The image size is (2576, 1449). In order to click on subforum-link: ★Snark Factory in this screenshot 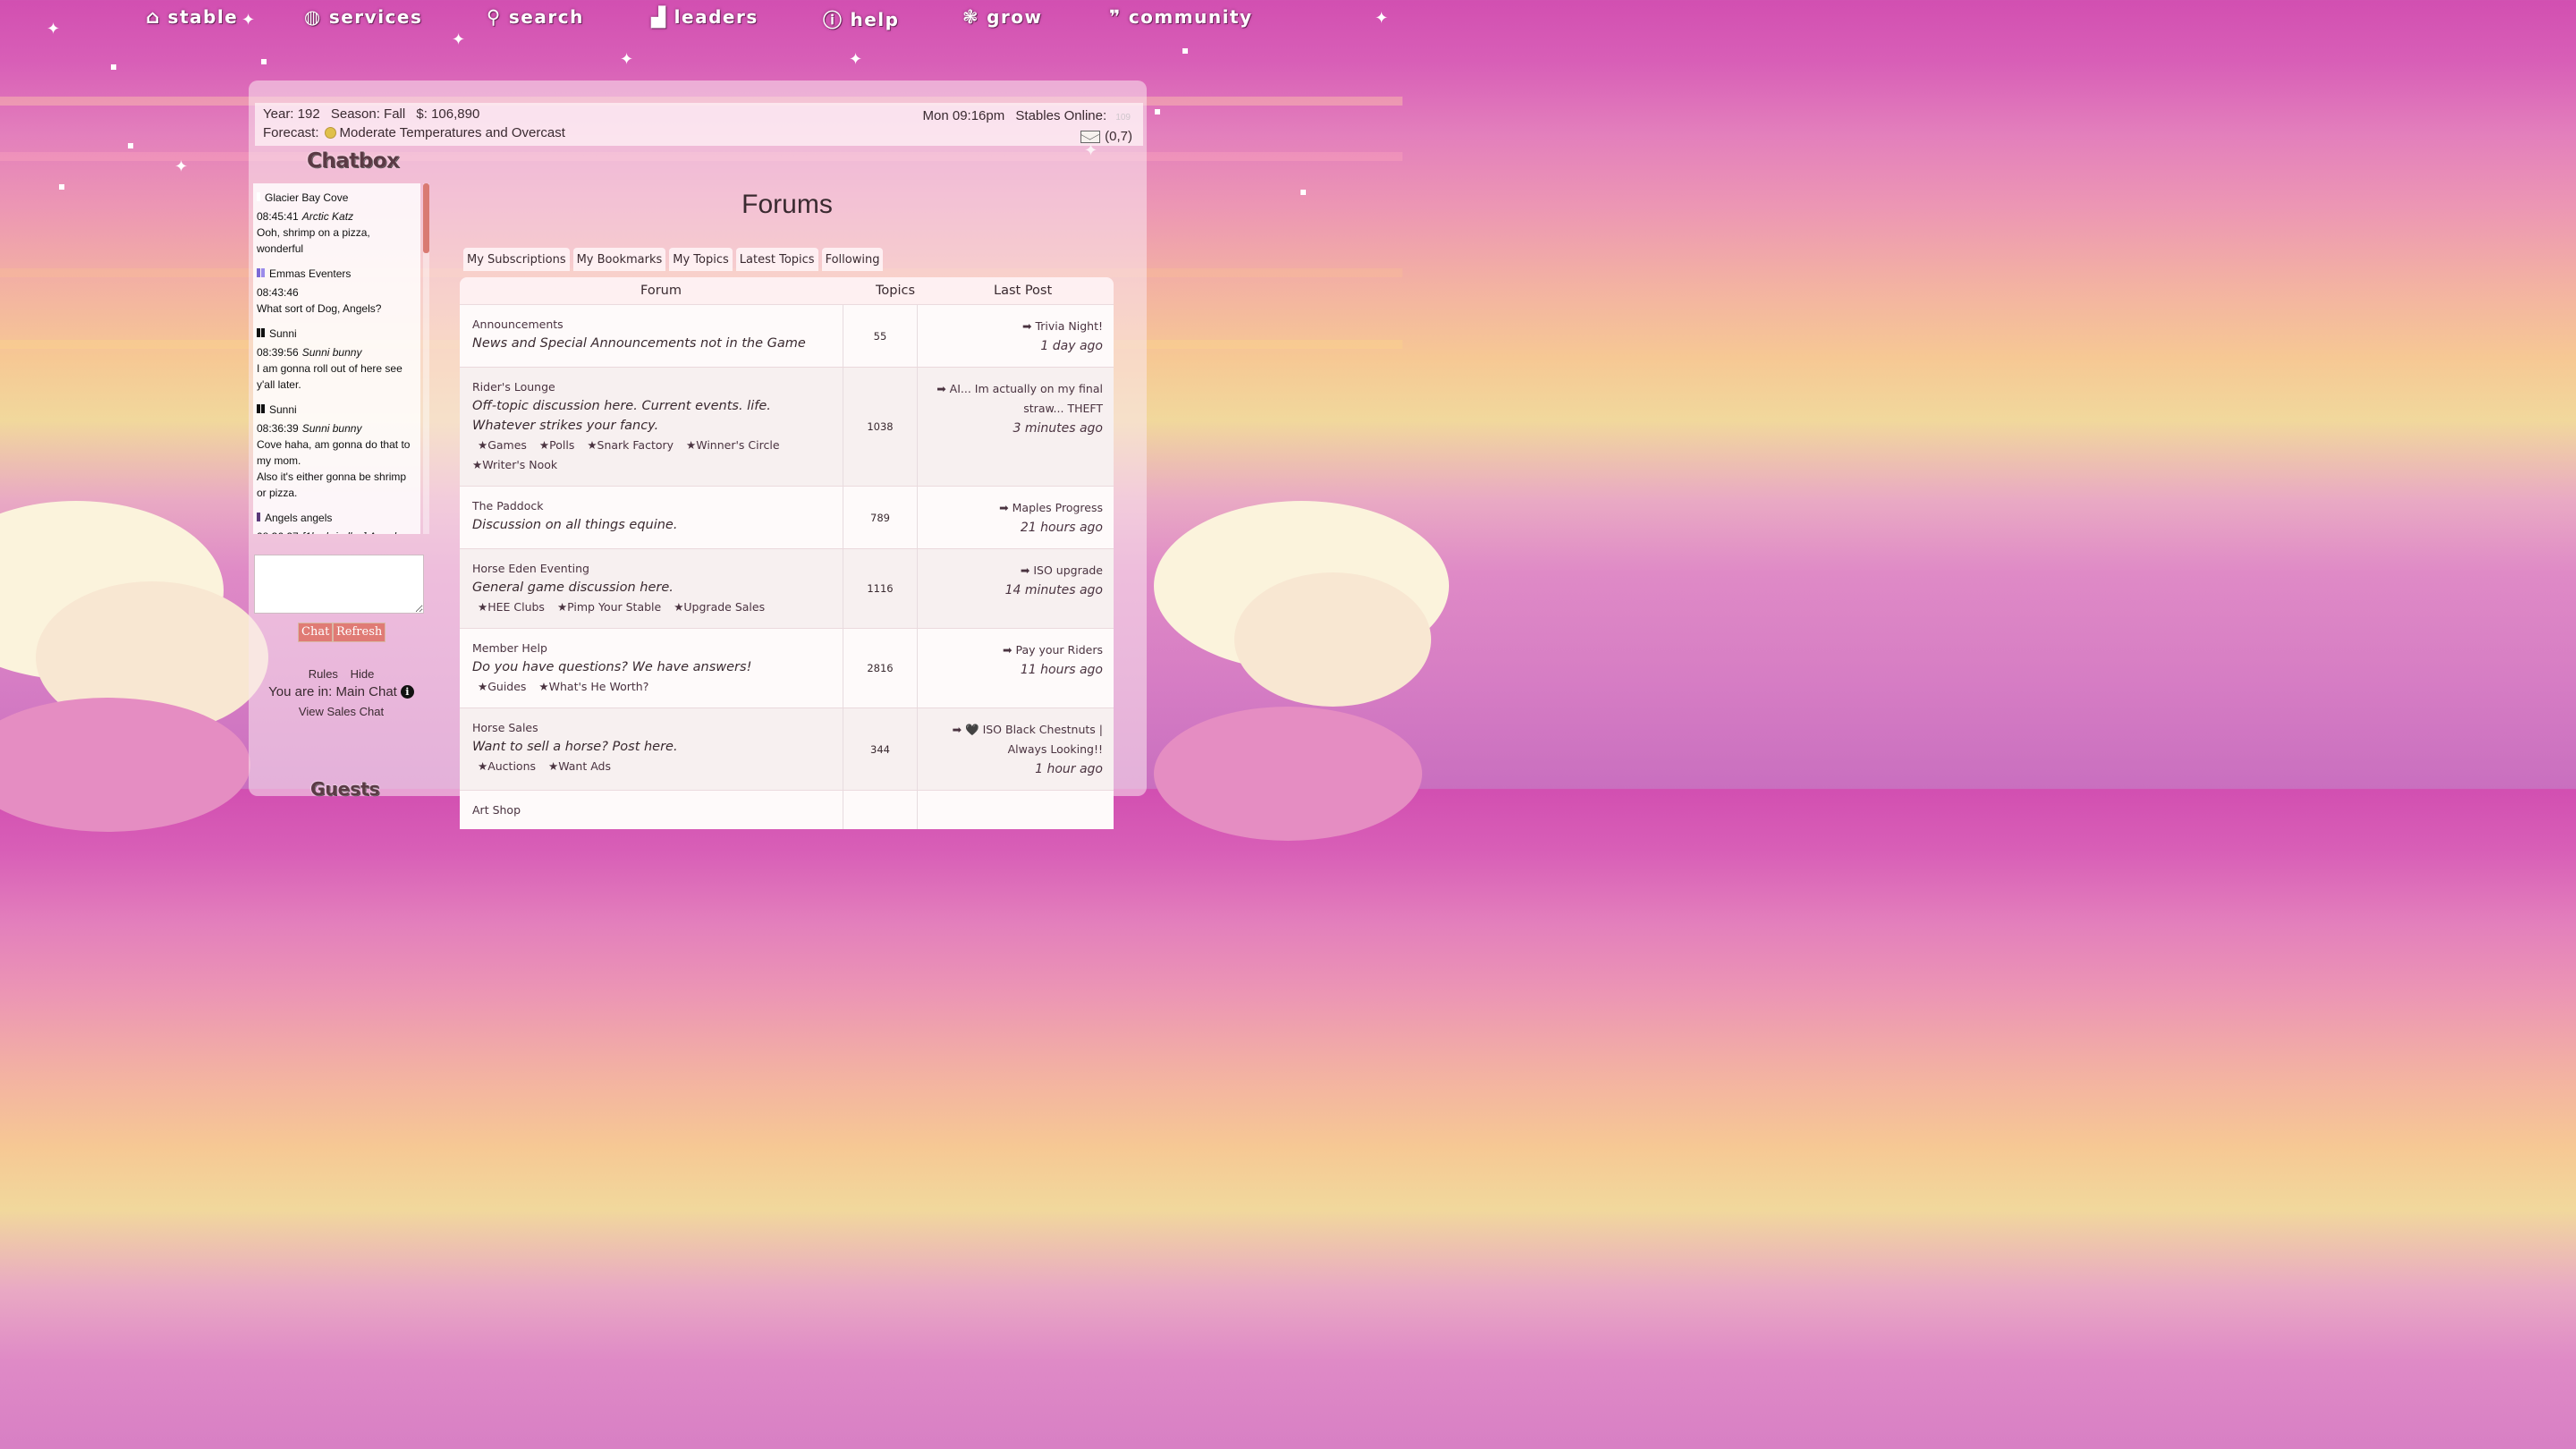, I will do `click(630, 445)`.